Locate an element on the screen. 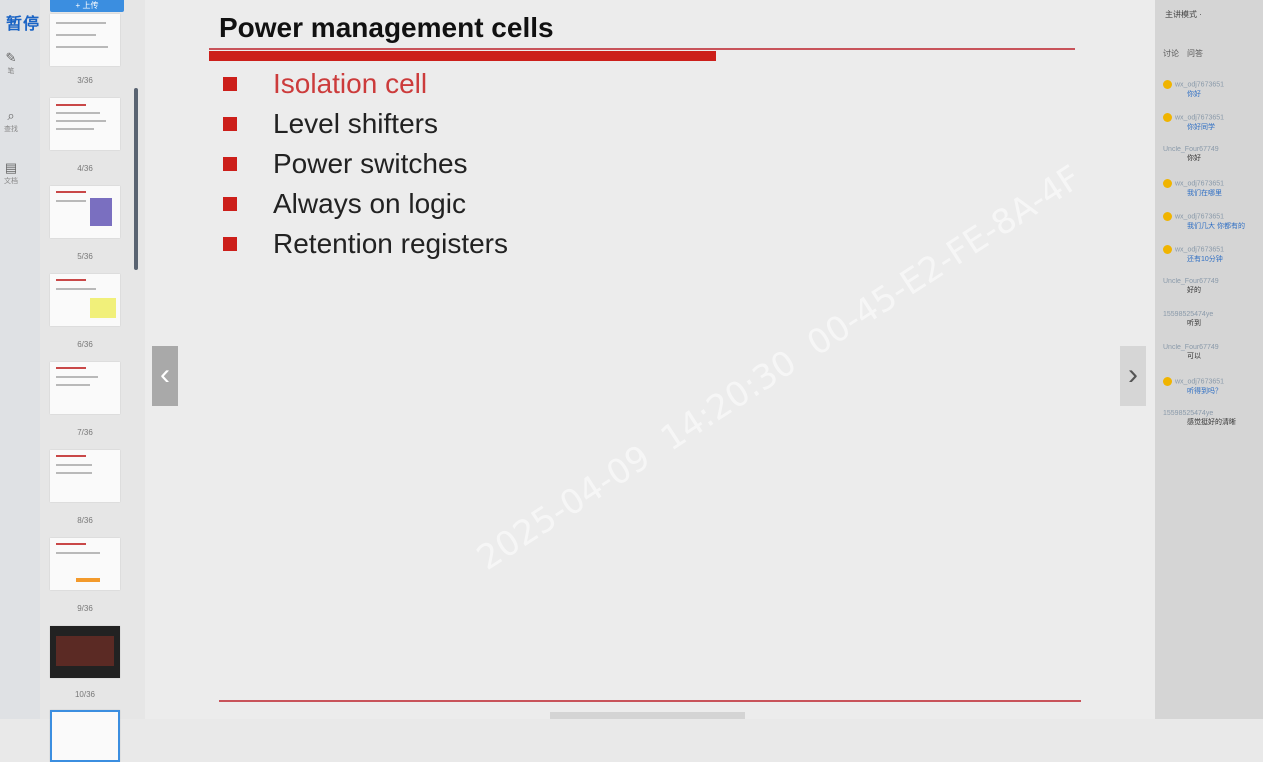  chat-message: wx_odj7673651 还有10分钟 is located at coordinates (1213, 254).